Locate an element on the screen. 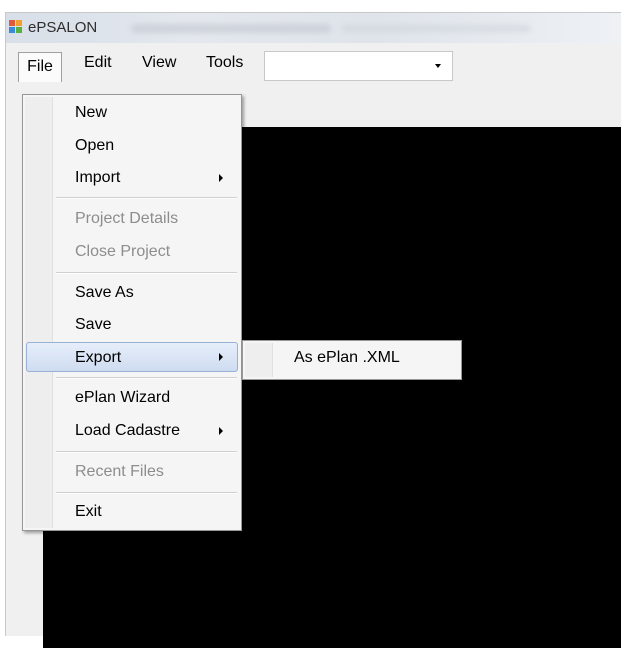 This screenshot has width=621, height=648. menu-item-import: Import is located at coordinates (132, 178).